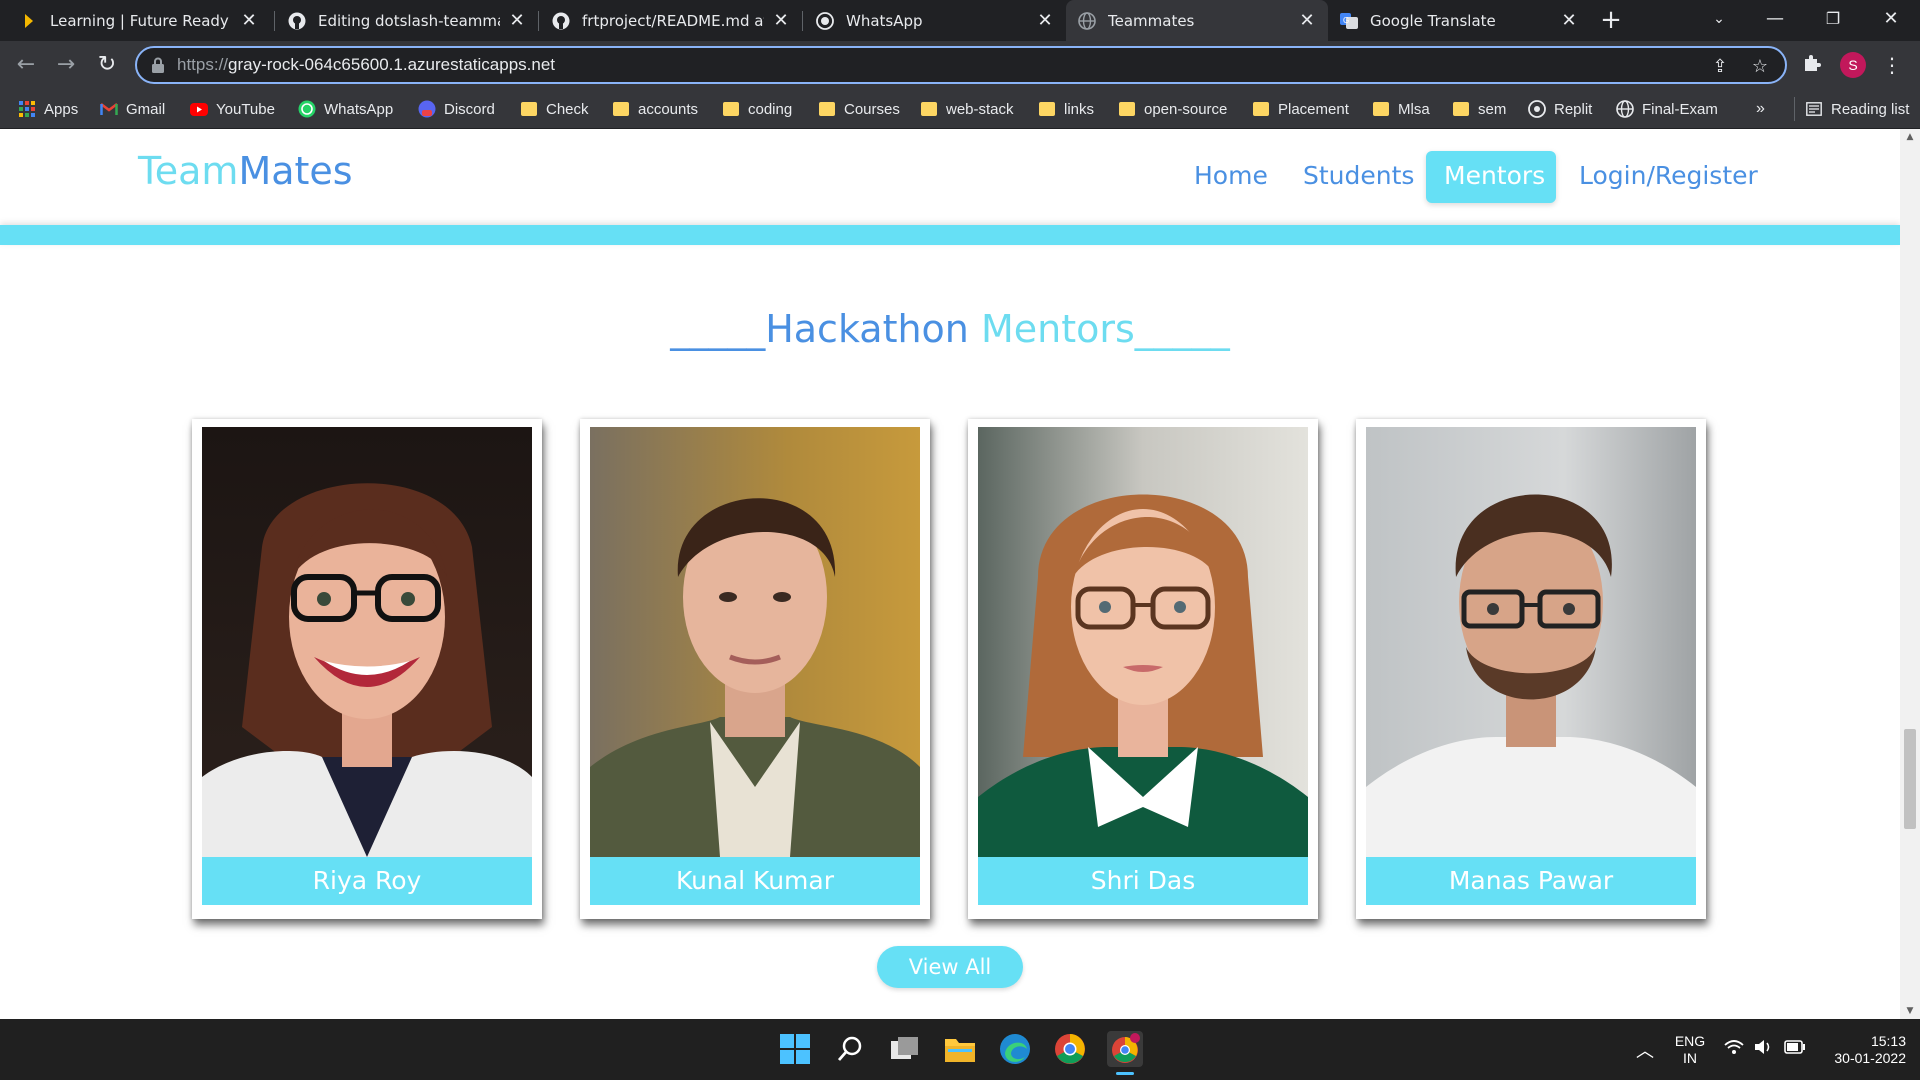 Image resolution: width=1920 pixels, height=1080 pixels. Describe the element at coordinates (554, 109) in the screenshot. I see `bookmark-folder-check: Check` at that location.